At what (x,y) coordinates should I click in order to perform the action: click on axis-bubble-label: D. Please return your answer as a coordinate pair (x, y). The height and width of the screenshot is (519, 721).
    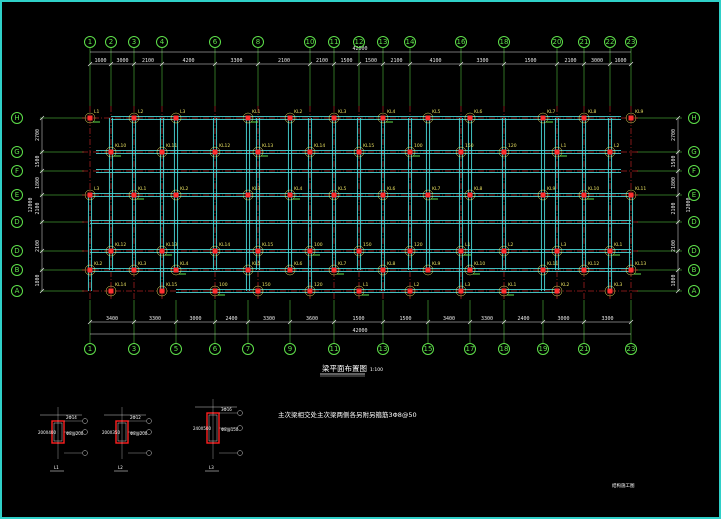
    Looking at the image, I should click on (16, 222).